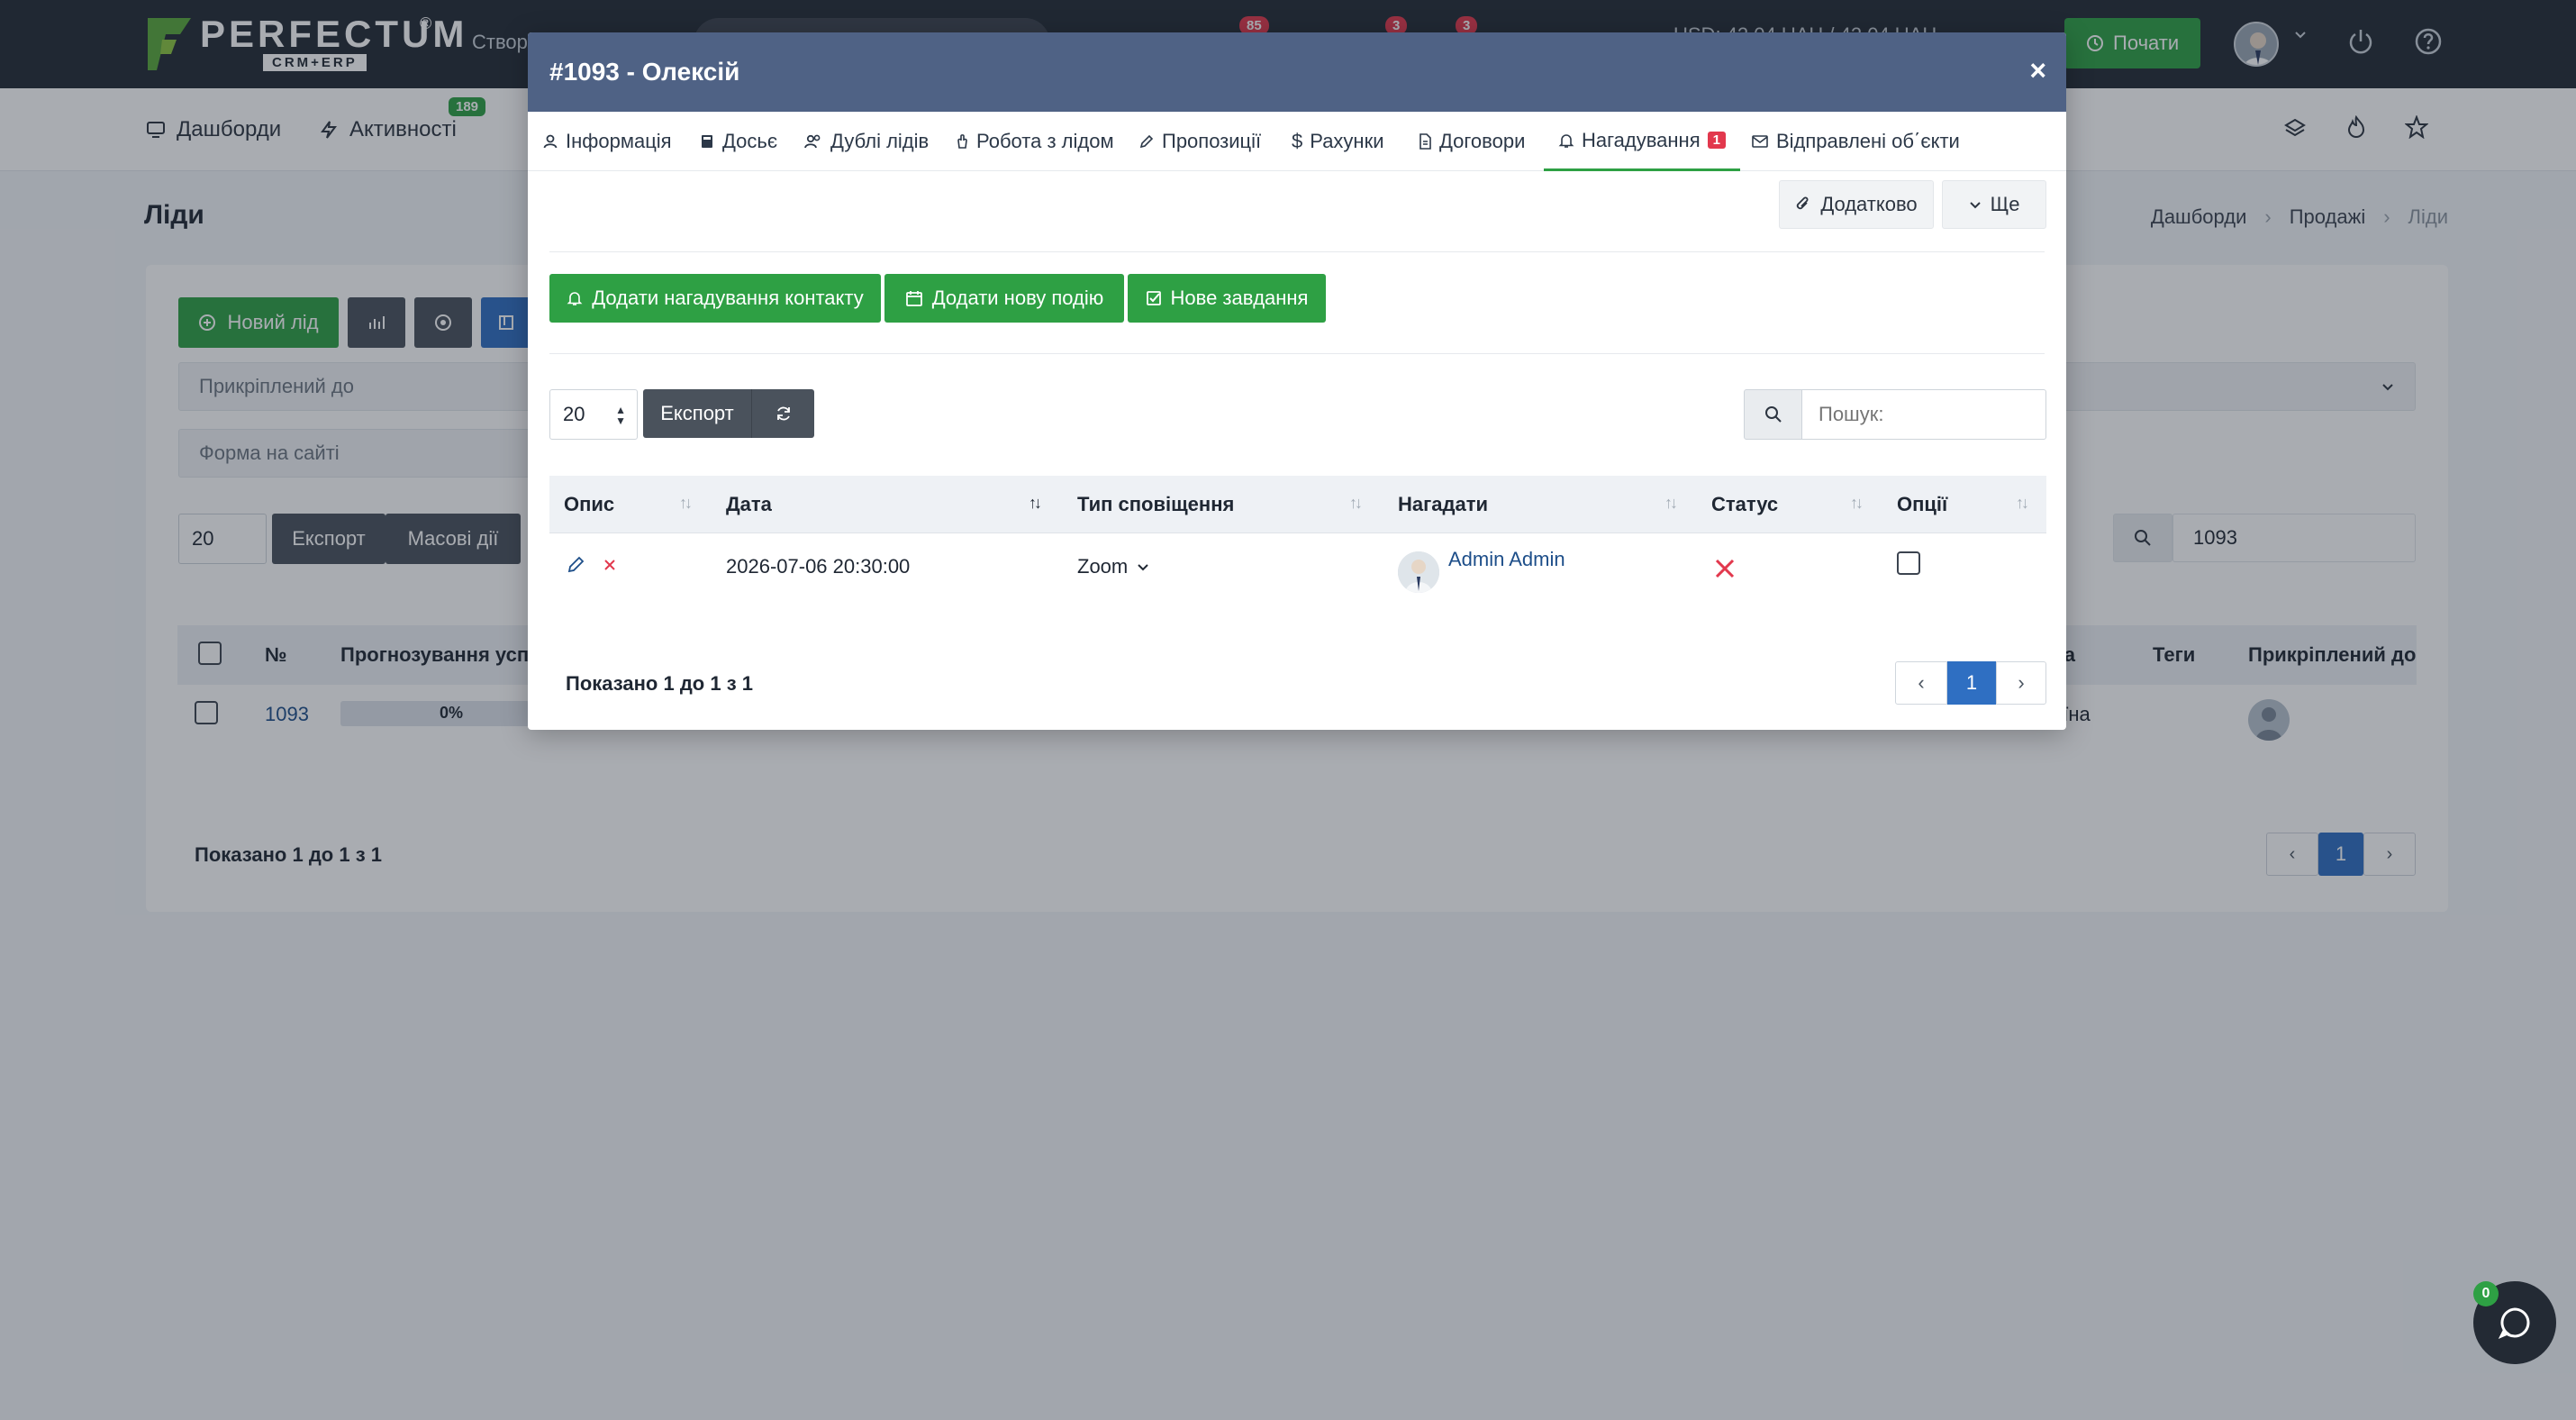 The image size is (2576, 1420). I want to click on pencil-icon, so click(1146, 141).